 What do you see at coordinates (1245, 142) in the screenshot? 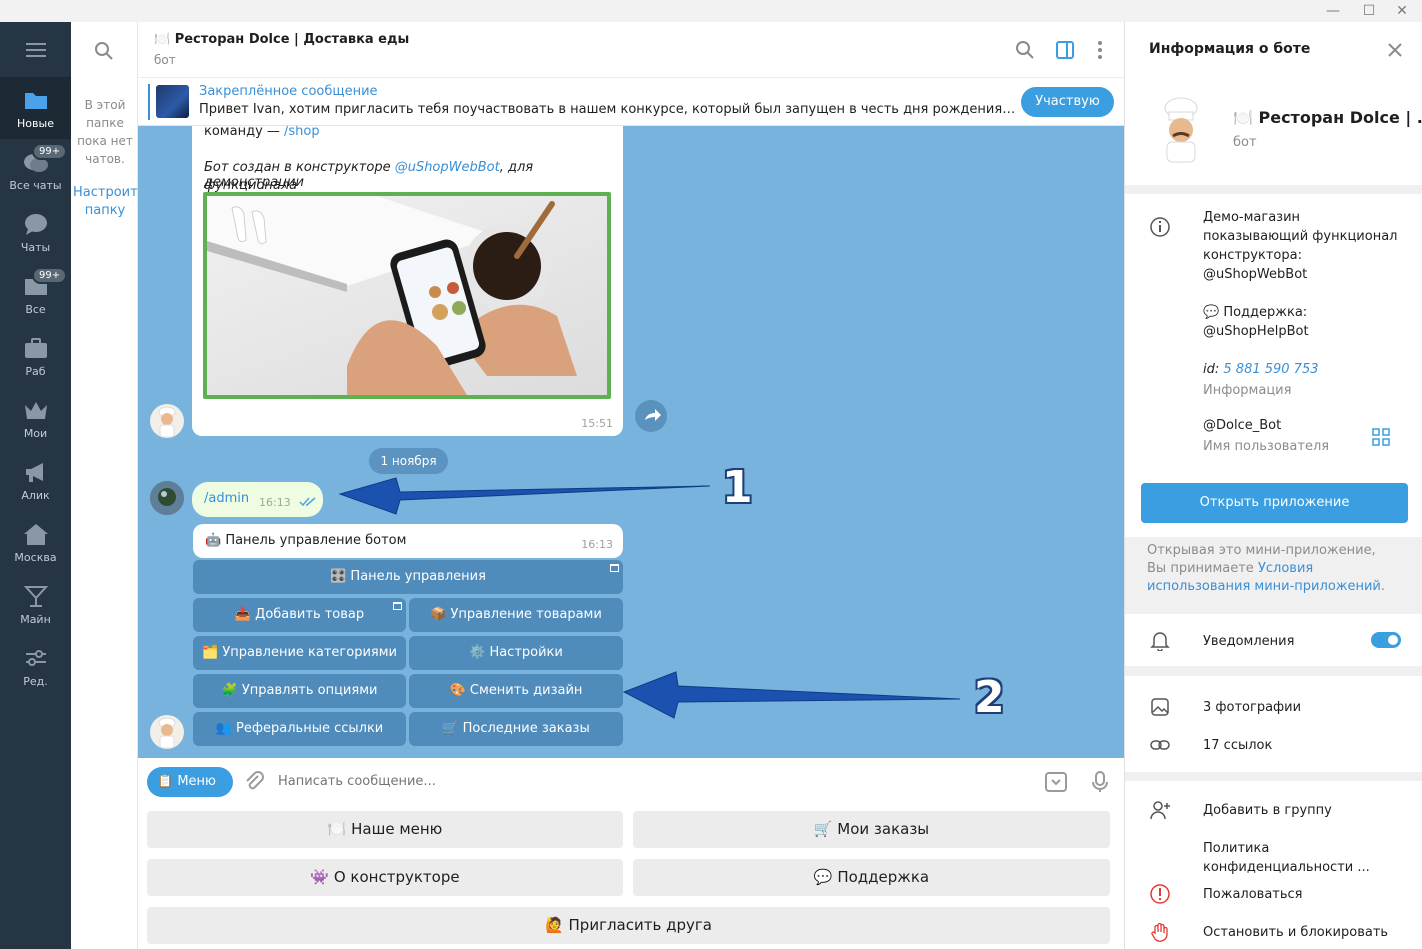
I see `bot-type: бот` at bounding box center [1245, 142].